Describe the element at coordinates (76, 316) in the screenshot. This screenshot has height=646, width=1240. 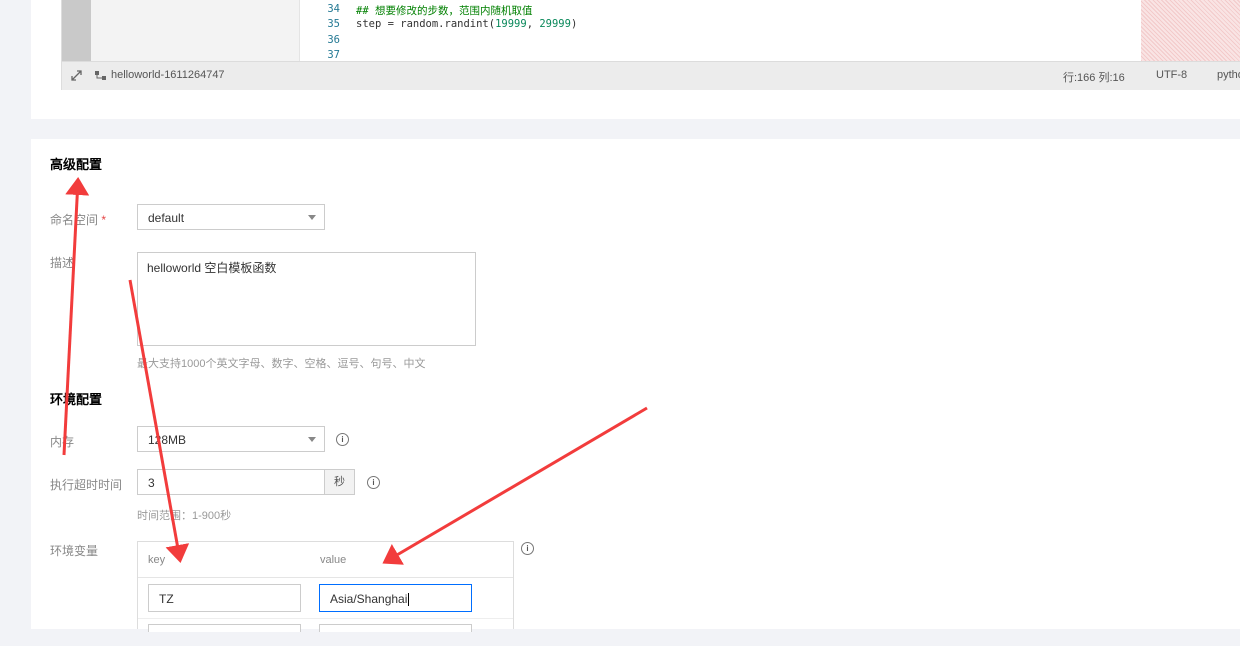
I see `arrow-up` at that location.